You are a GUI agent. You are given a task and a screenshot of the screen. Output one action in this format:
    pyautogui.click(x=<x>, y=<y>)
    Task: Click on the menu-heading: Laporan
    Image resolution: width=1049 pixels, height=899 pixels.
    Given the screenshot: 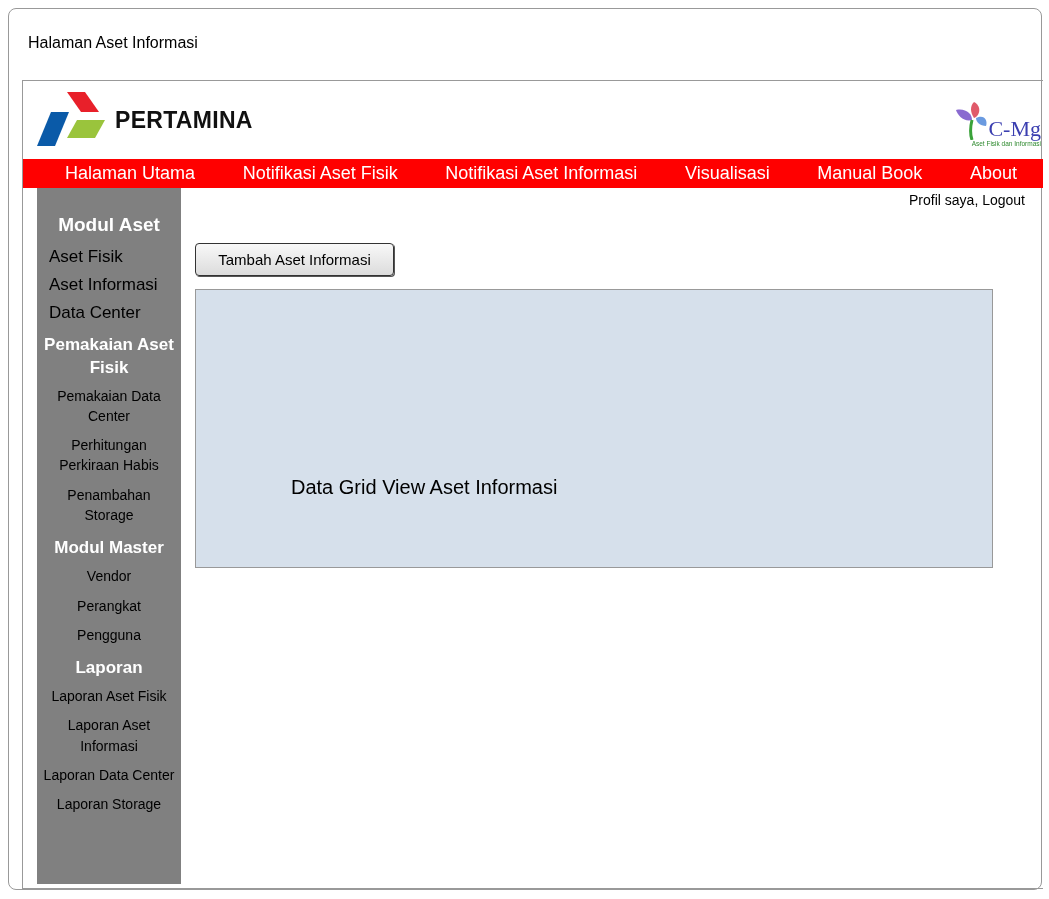 What is the action you would take?
    pyautogui.click(x=109, y=668)
    